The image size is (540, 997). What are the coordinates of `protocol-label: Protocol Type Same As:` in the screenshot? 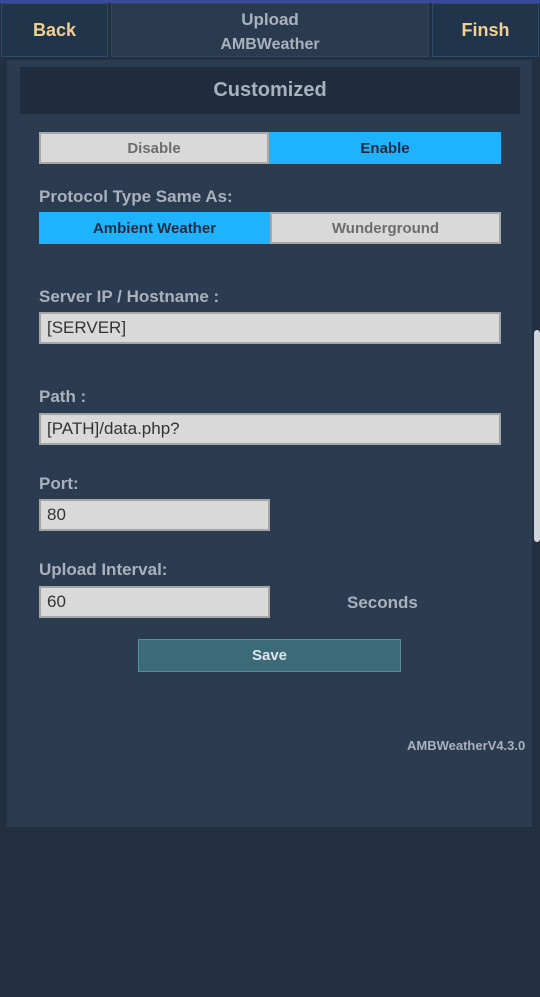 It's located at (136, 196).